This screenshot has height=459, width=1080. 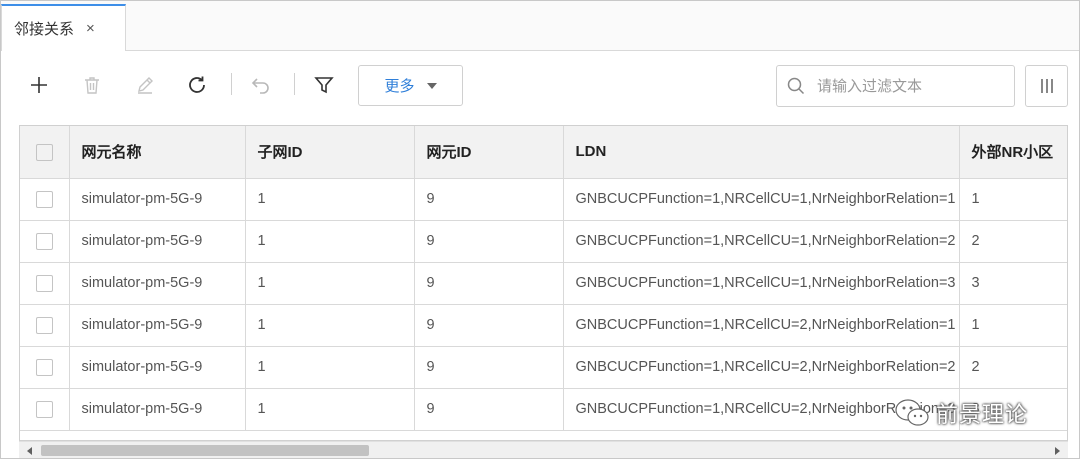 I want to click on tab-neighbor-relations: 邻接关系 ×, so click(x=63, y=27).